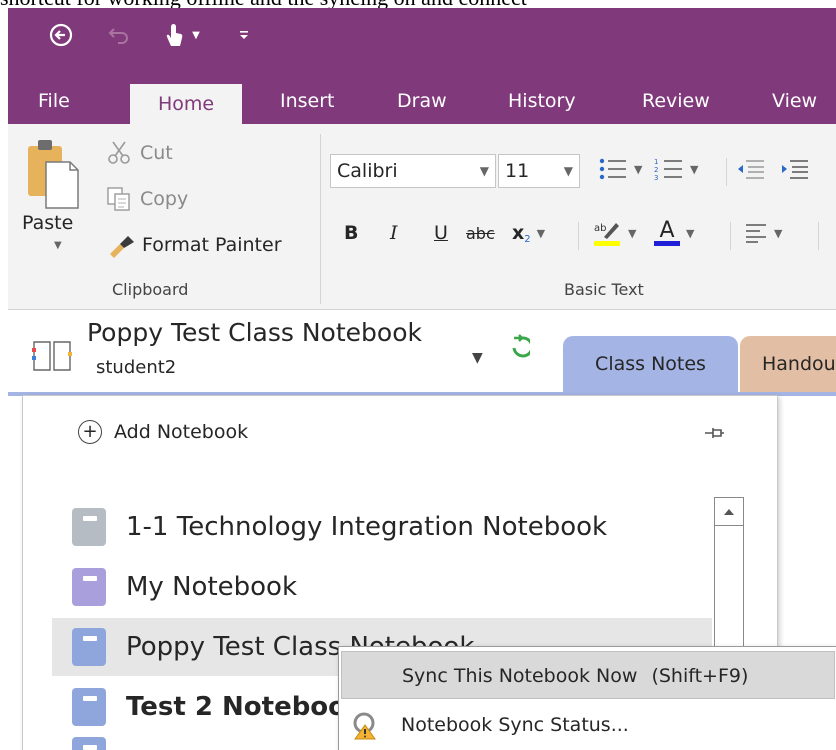 This screenshot has width=836, height=750. I want to click on copy-button: Copy, so click(147, 199).